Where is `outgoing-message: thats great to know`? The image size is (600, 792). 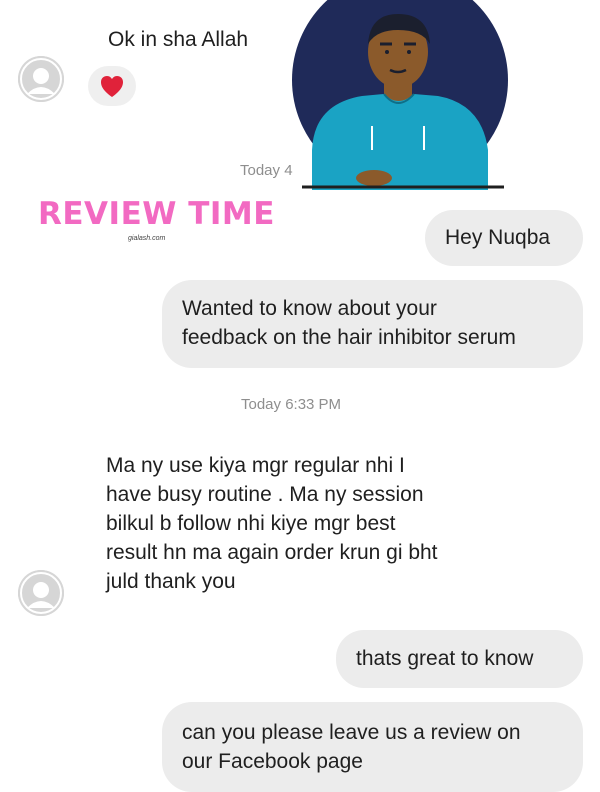 outgoing-message: thats great to know is located at coordinates (459, 659).